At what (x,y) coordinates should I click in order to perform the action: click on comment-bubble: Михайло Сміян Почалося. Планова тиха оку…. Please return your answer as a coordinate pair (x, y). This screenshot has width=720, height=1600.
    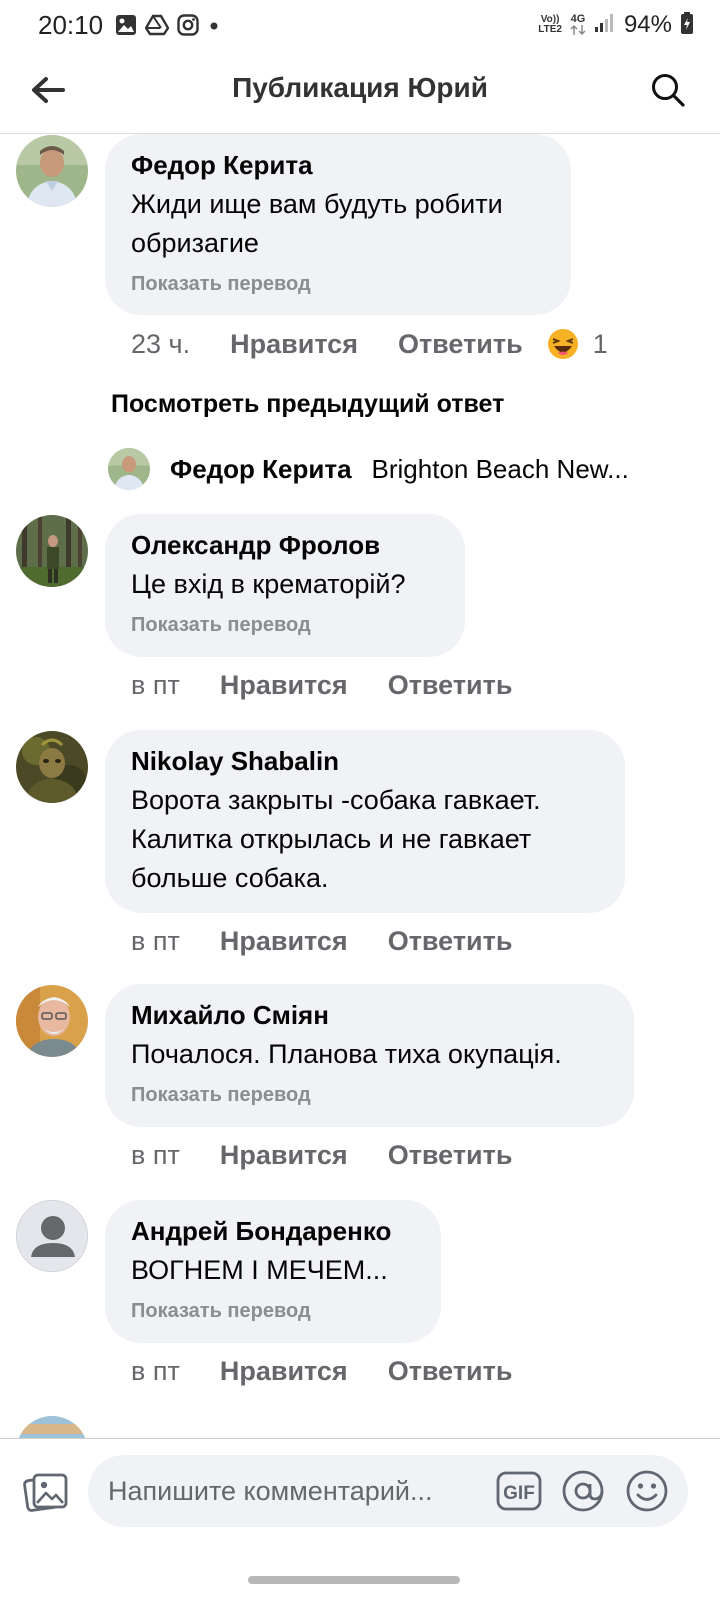
    Looking at the image, I should click on (369, 1055).